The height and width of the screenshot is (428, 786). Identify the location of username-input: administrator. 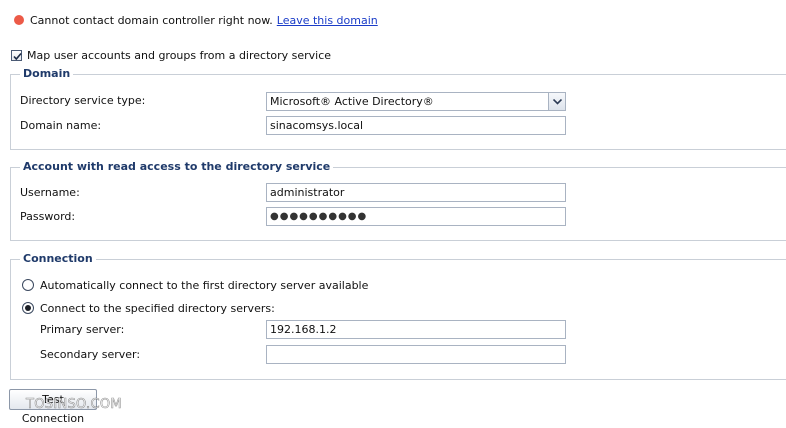
(416, 192).